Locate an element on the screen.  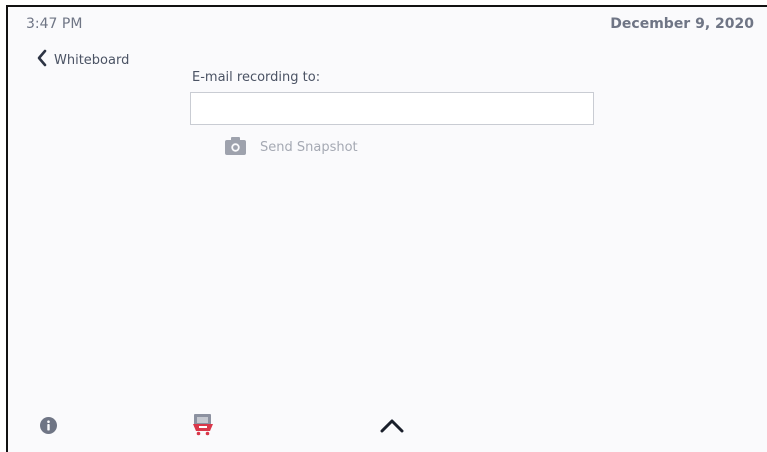
email-field-label: E-mail recording to: is located at coordinates (256, 77).